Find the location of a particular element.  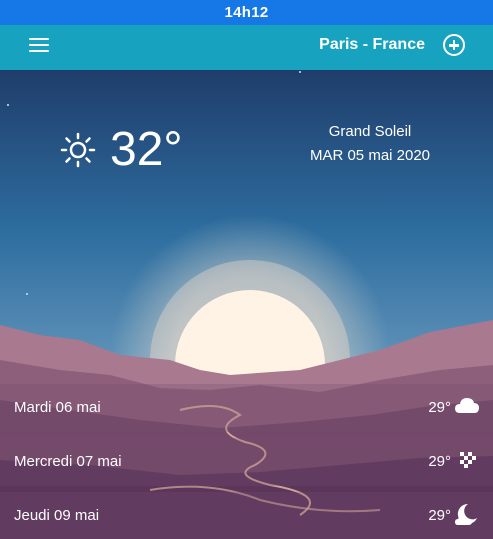

current-temperature: 32° is located at coordinates (146, 149).